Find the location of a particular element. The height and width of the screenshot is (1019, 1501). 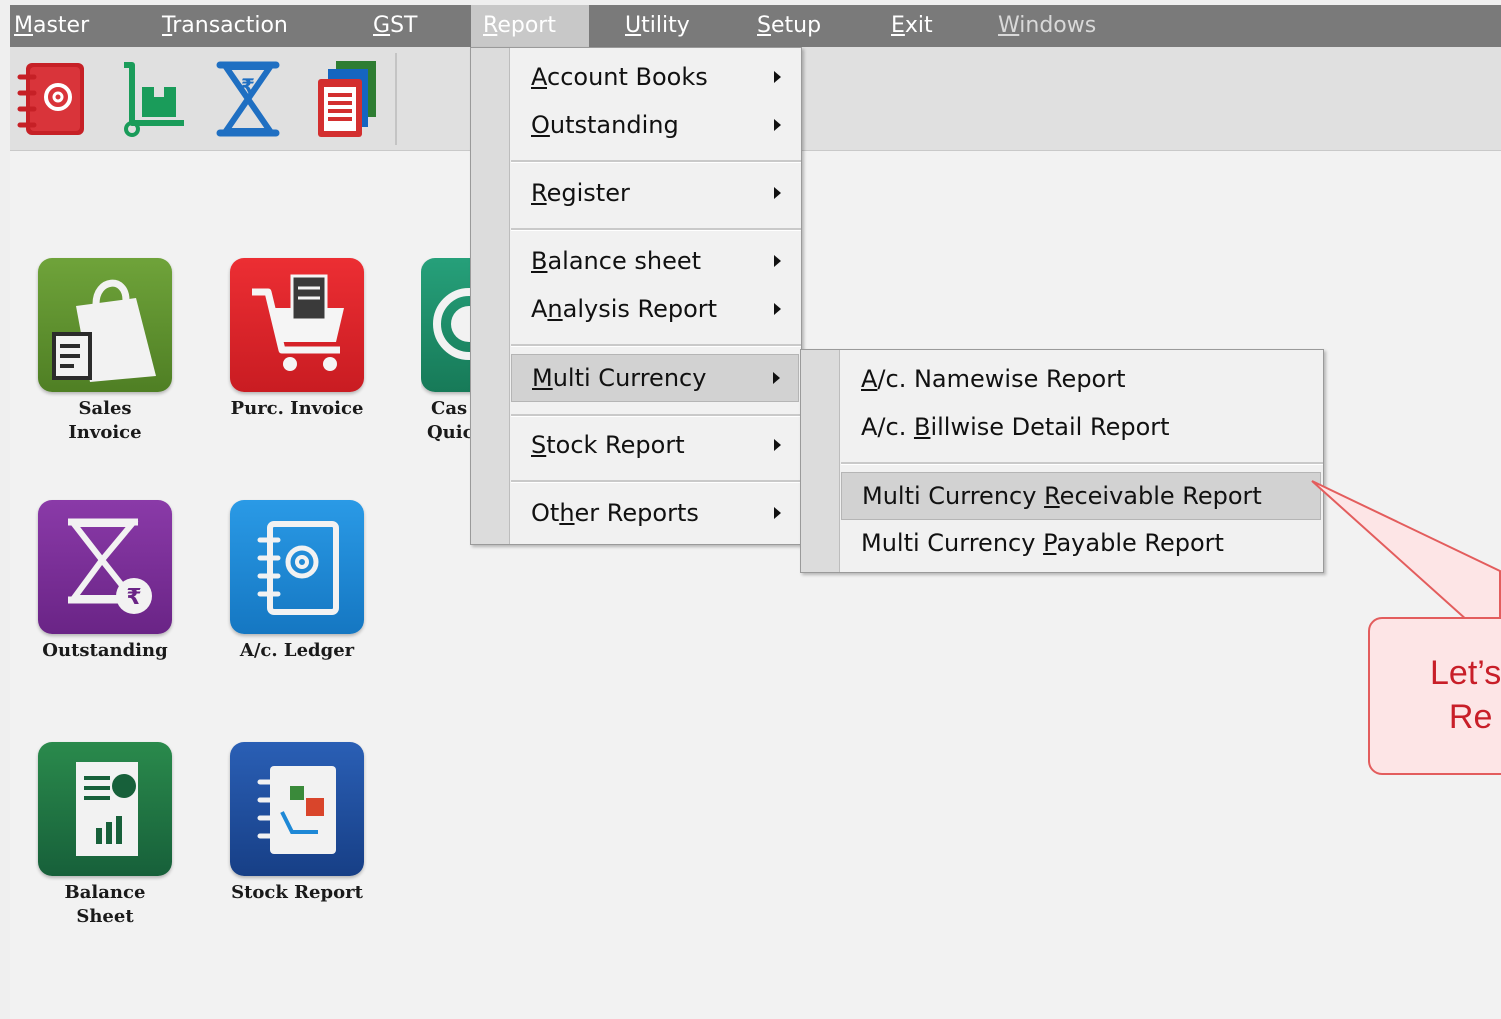

item-accel: A is located at coordinates (869, 379).